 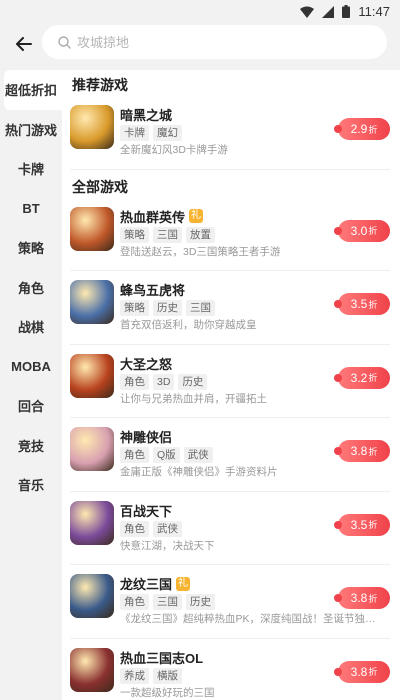 I want to click on game-row: 神雕侠侣 角色 Q版 武侠金庸正版《神雕侠侣》手游资料片 3.8 折, so click(x=230, y=455).